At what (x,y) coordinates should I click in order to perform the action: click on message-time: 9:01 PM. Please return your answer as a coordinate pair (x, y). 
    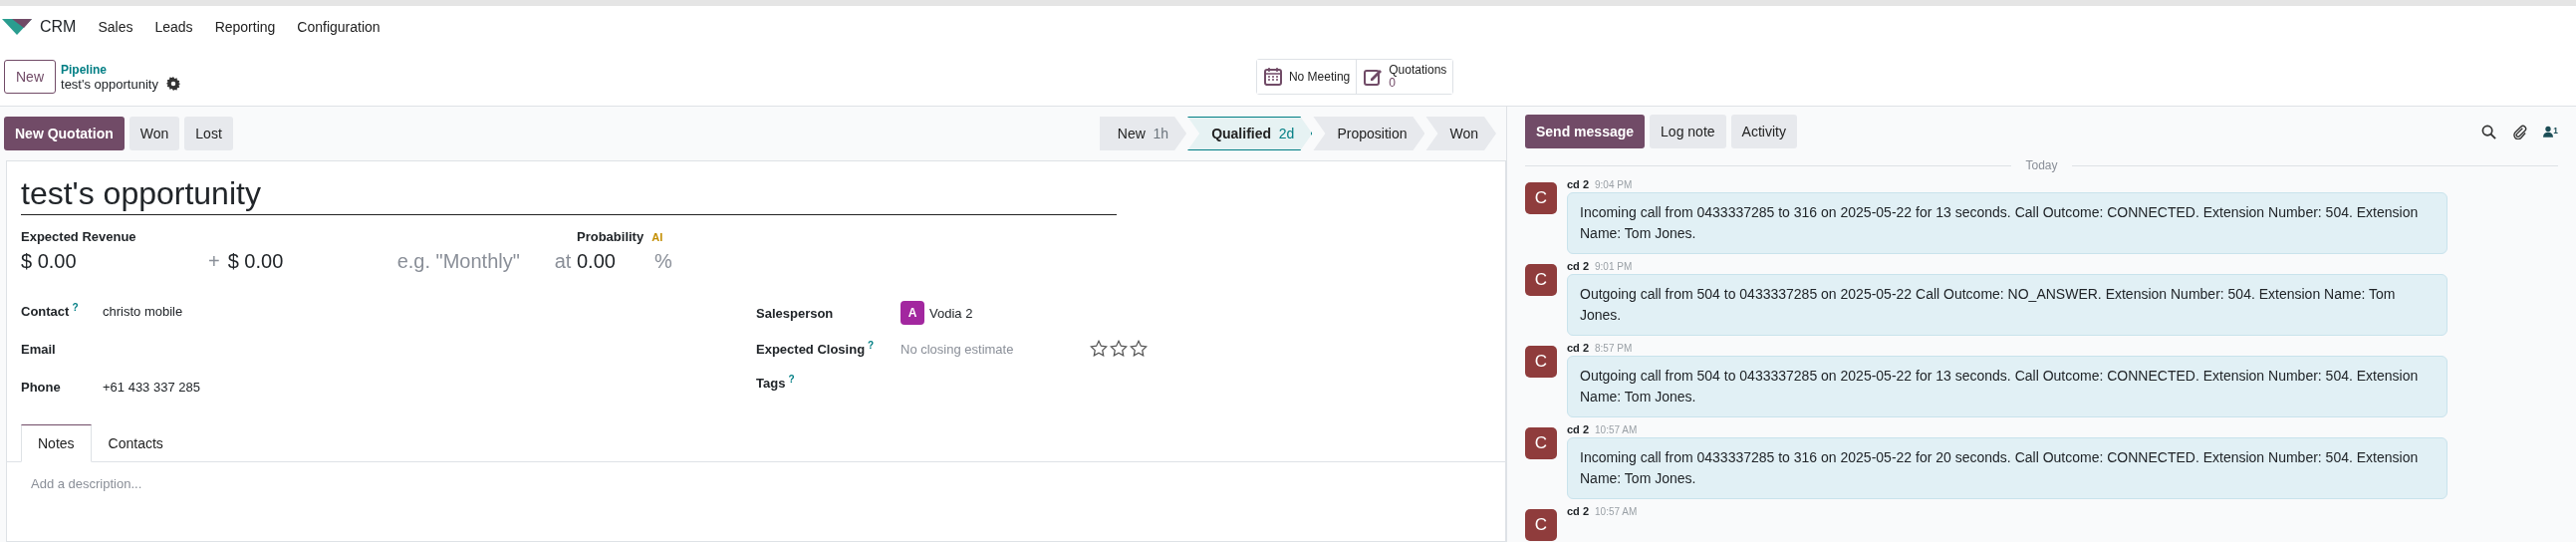
    Looking at the image, I should click on (1614, 266).